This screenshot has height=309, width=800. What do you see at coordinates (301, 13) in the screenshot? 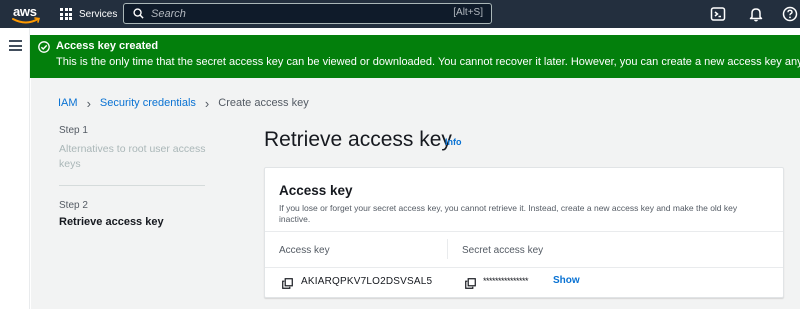
I see `search-input` at bounding box center [301, 13].